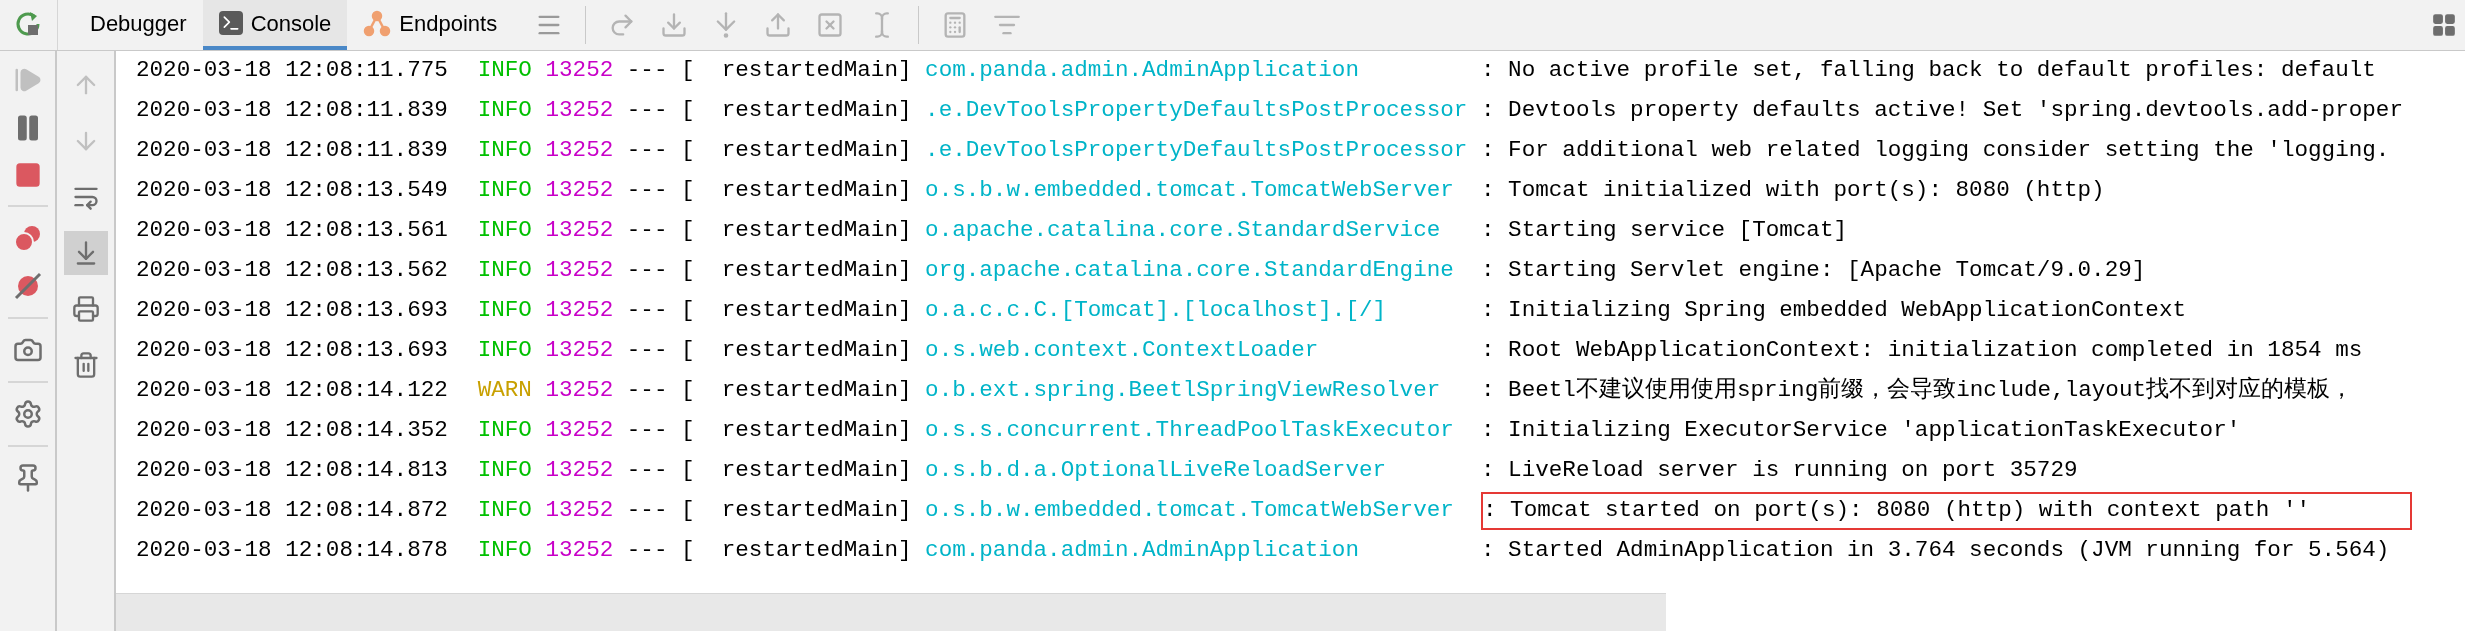  Describe the element at coordinates (1941, 111) in the screenshot. I see `log-message: : Devtools property defaults active! Set 'spring.devtools.add-proper` at that location.